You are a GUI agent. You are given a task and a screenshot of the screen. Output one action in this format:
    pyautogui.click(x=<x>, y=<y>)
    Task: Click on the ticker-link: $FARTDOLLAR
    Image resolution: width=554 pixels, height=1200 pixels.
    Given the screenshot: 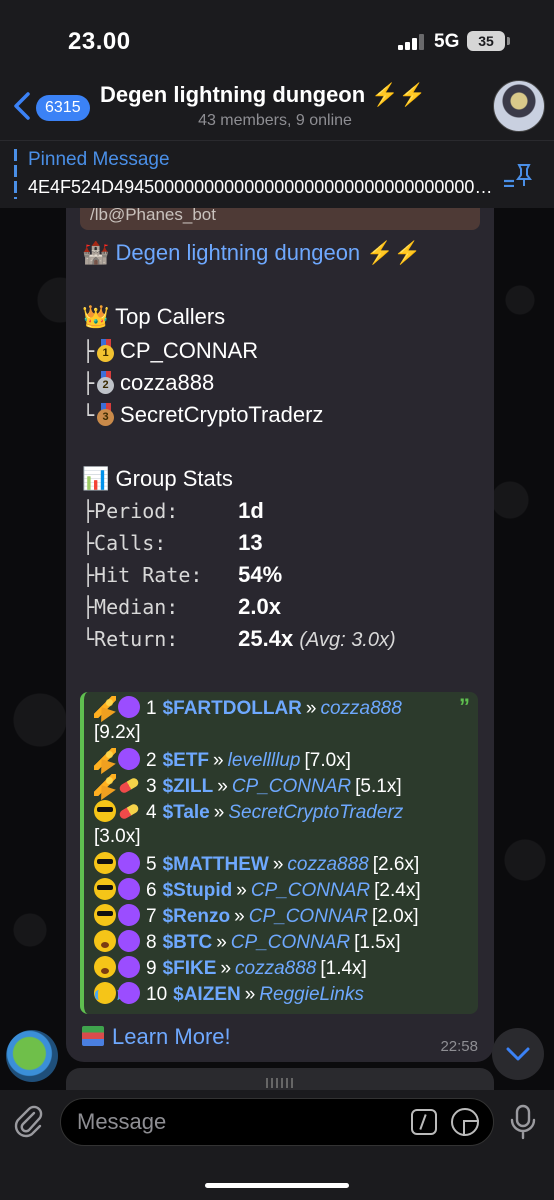 What is the action you would take?
    pyautogui.click(x=232, y=708)
    